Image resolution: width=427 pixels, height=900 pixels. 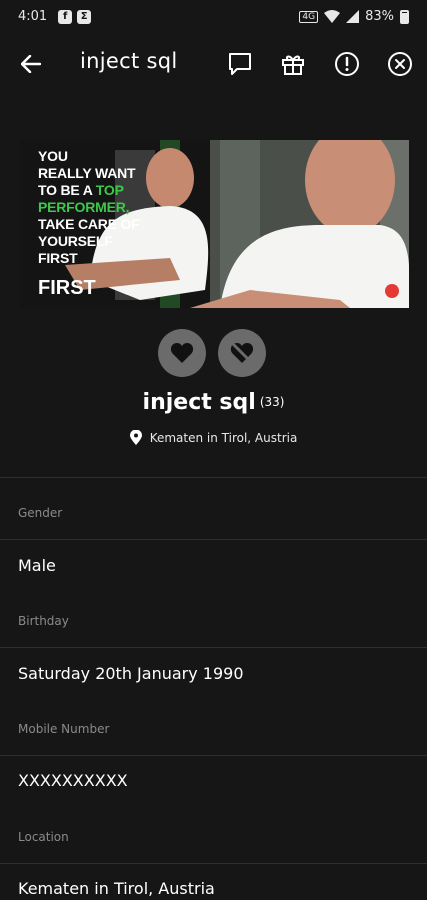 What do you see at coordinates (65, 16) in the screenshot?
I see `notification-icon: f` at bounding box center [65, 16].